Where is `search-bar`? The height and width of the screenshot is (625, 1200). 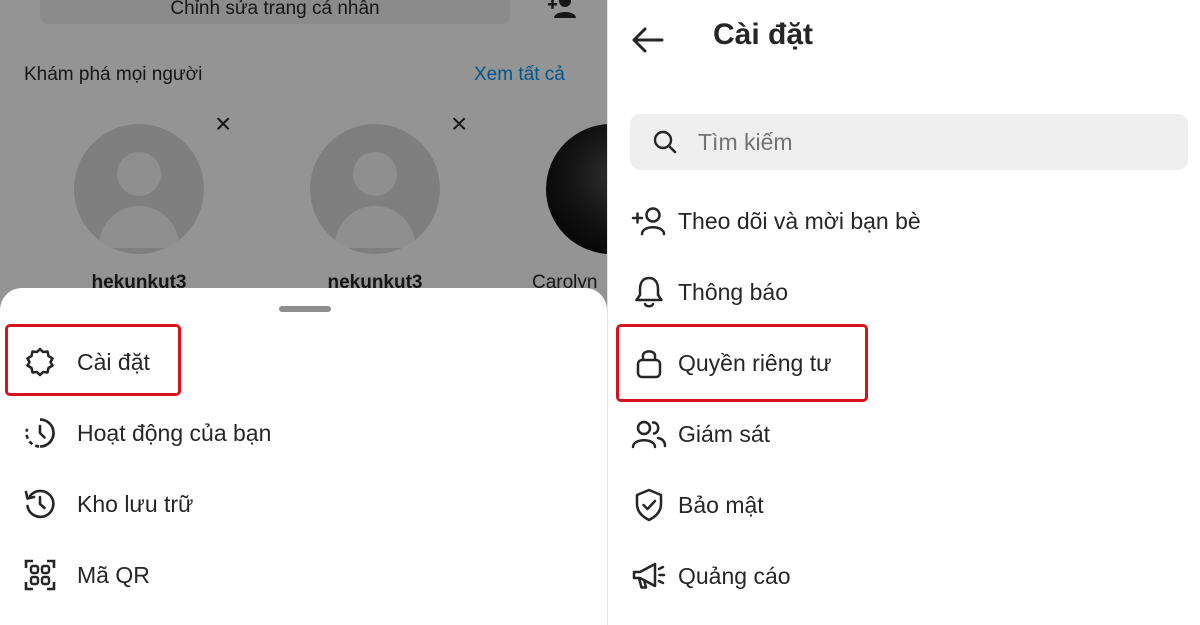
search-bar is located at coordinates (909, 142).